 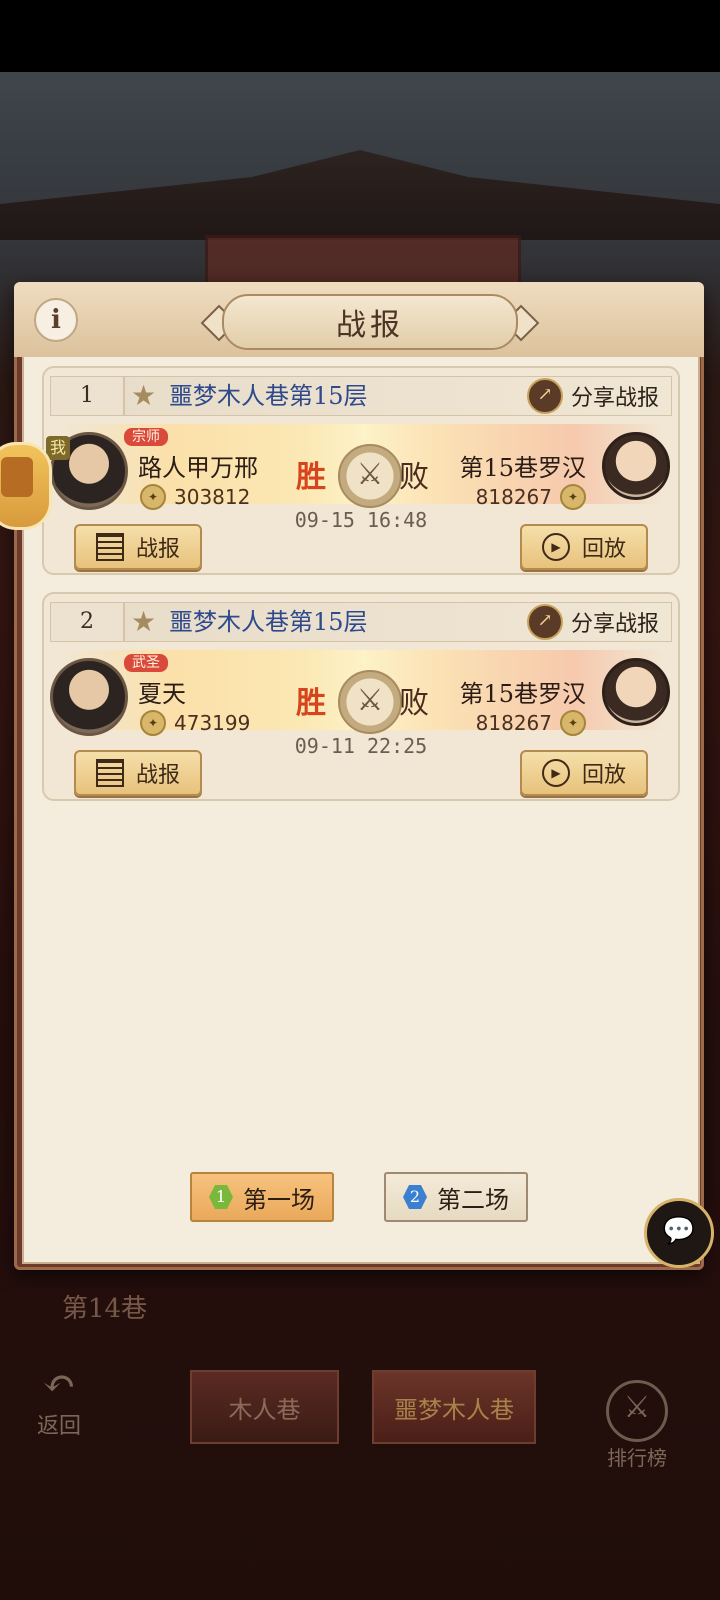 I want to click on match-tab-first: 1 第一场, so click(x=262, y=1197).